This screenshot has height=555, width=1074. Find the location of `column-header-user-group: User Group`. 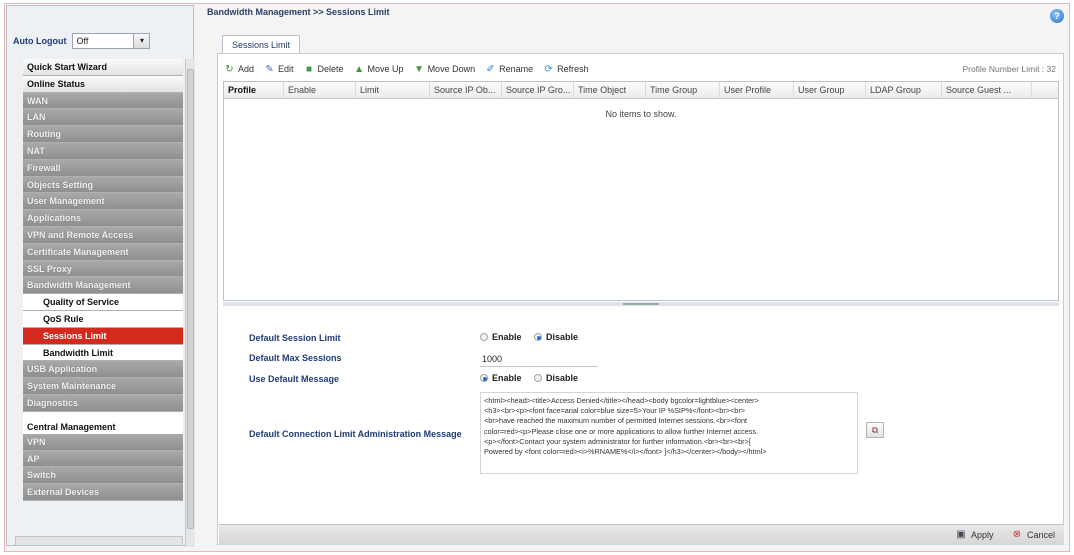

column-header-user-group: User Group is located at coordinates (830, 90).